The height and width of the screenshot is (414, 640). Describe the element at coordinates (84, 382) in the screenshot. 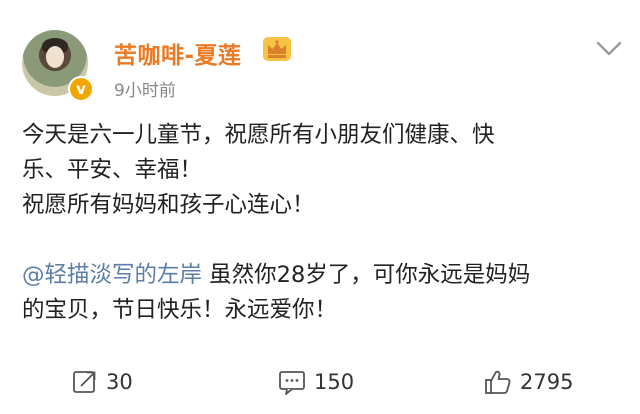

I see `repost-icon` at that location.